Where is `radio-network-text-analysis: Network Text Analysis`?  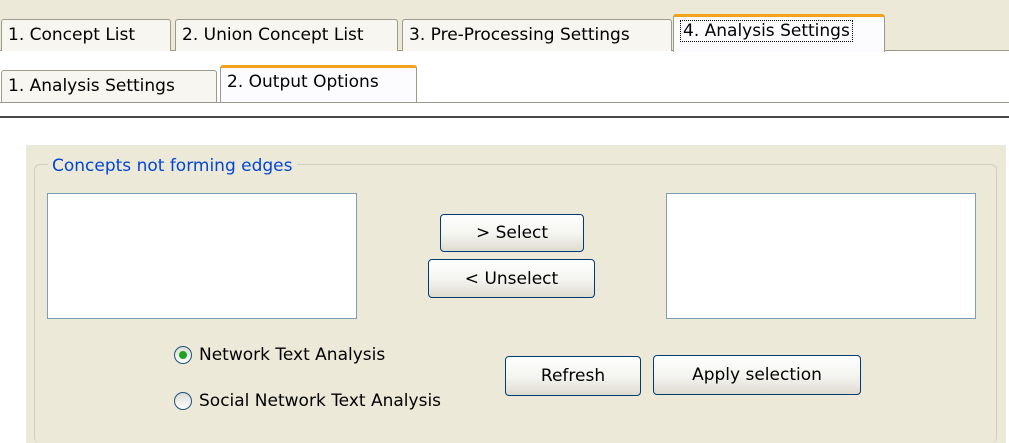
radio-network-text-analysis: Network Text Analysis is located at coordinates (339, 355).